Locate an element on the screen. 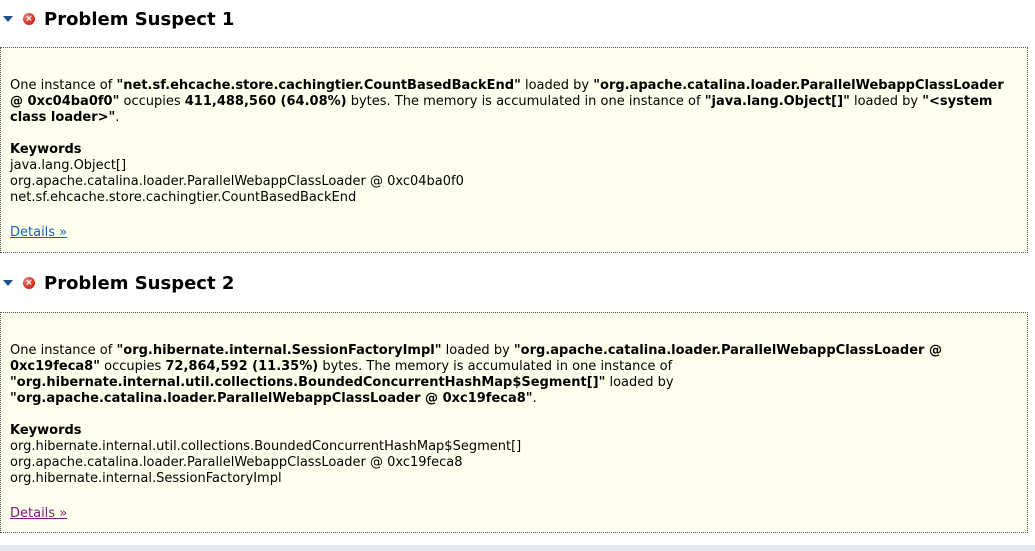 The width and height of the screenshot is (1035, 551). bottom-separator is located at coordinates (517, 548).